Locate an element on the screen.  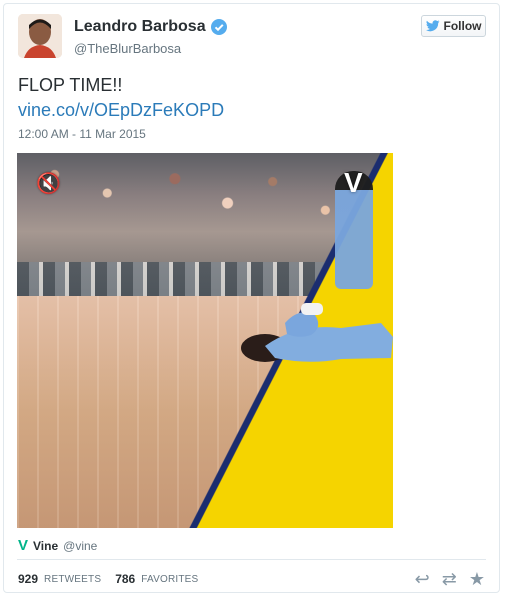
favorite-icon: ★ is located at coordinates (477, 579).